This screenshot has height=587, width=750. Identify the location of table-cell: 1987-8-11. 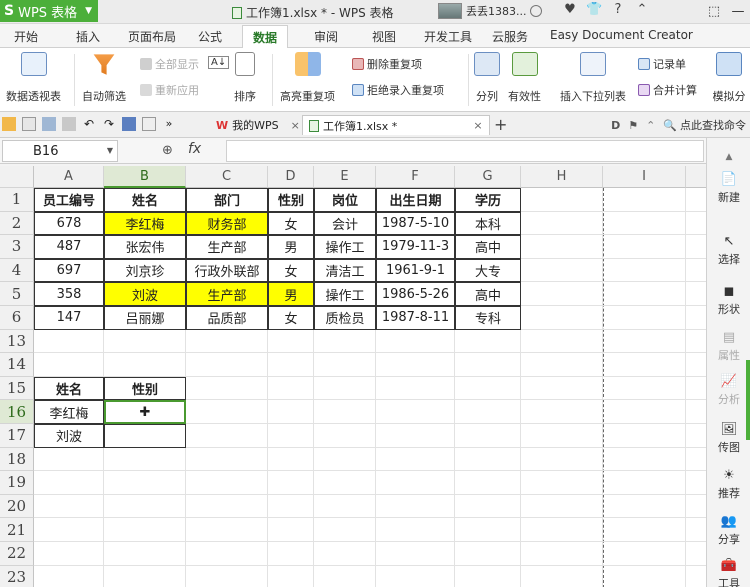
(415, 318).